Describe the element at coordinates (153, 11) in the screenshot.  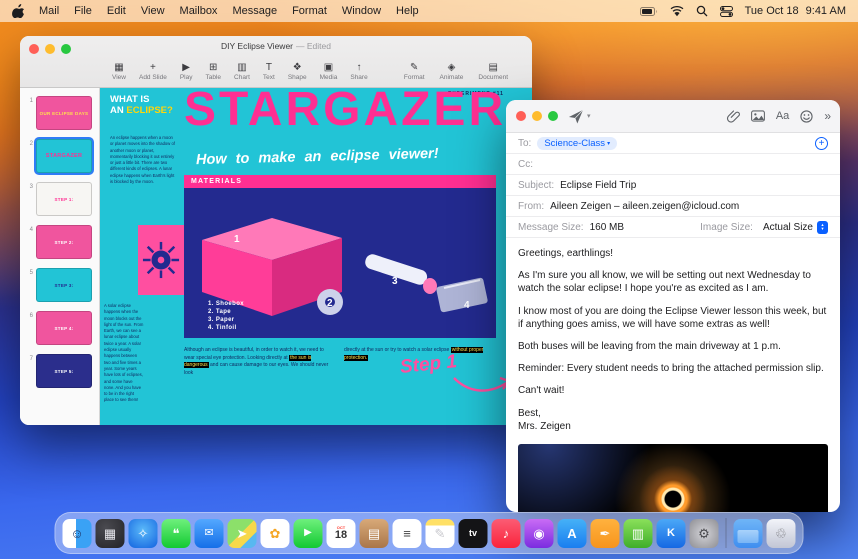
I see `menu-item: View` at that location.